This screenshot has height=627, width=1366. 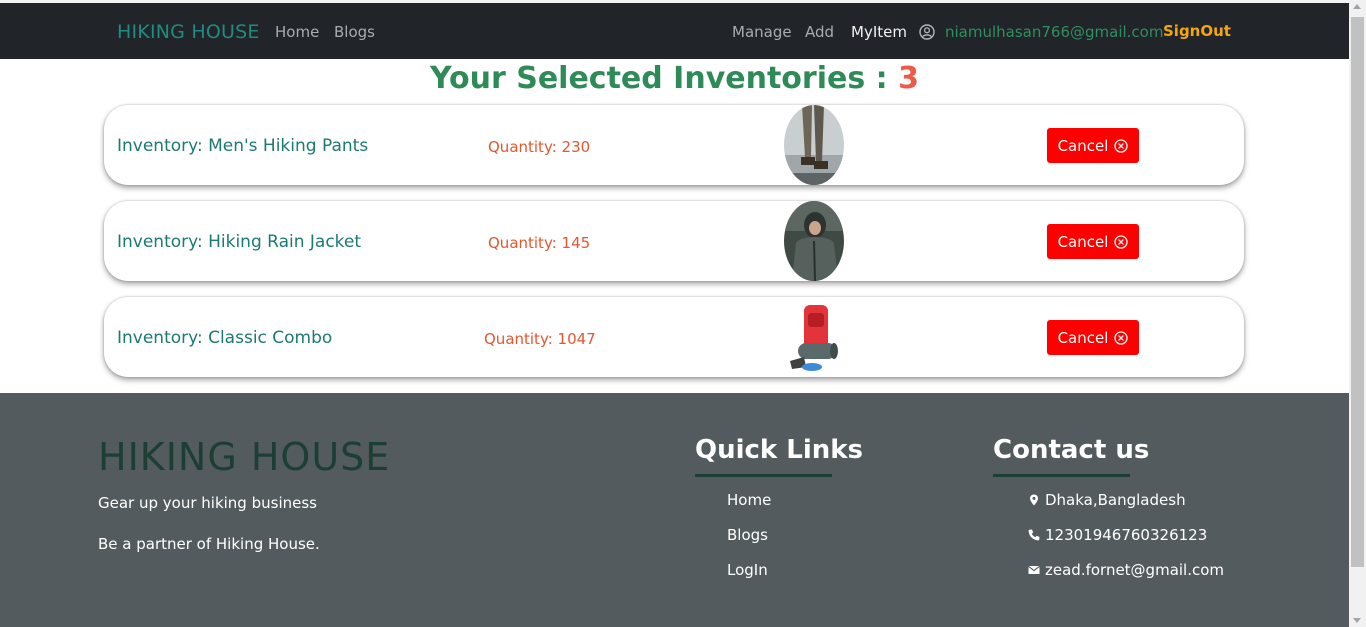 What do you see at coordinates (540, 339) in the screenshot?
I see `inventory-quantity: Quantity: 1047` at bounding box center [540, 339].